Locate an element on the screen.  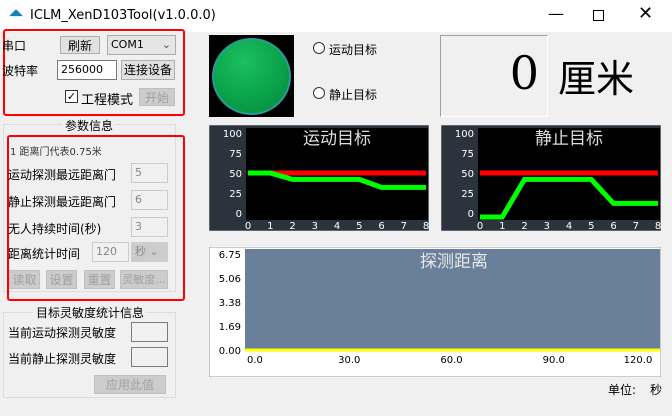
still-gate-input: 6 is located at coordinates (149, 200).